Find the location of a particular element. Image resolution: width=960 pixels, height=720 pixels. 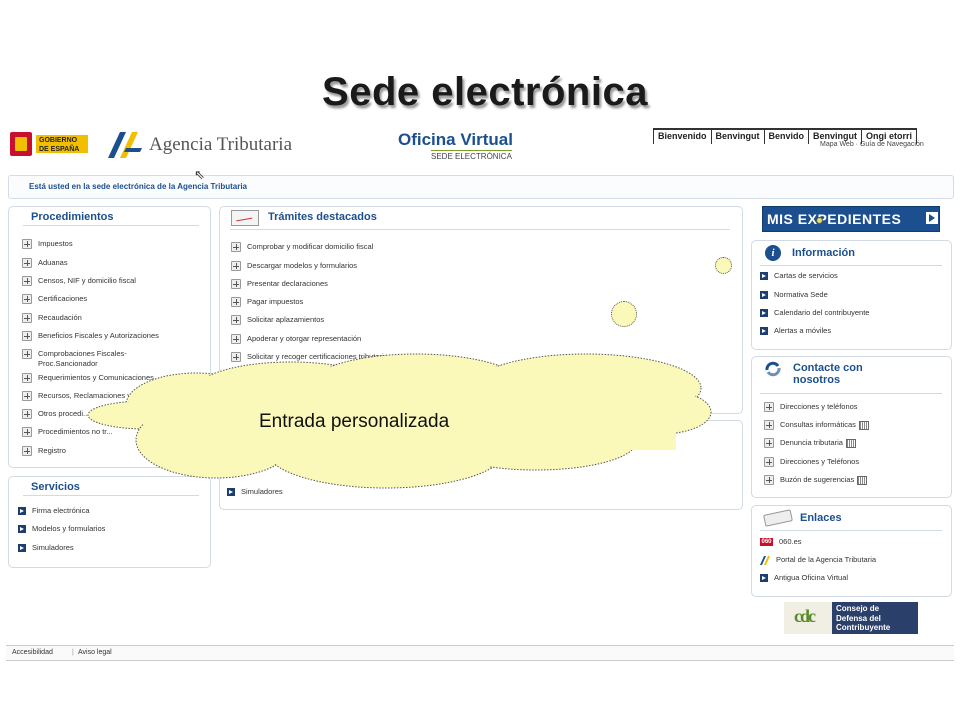

tramite-apoderar: Apoderar y otorgar representación is located at coordinates (296, 339).